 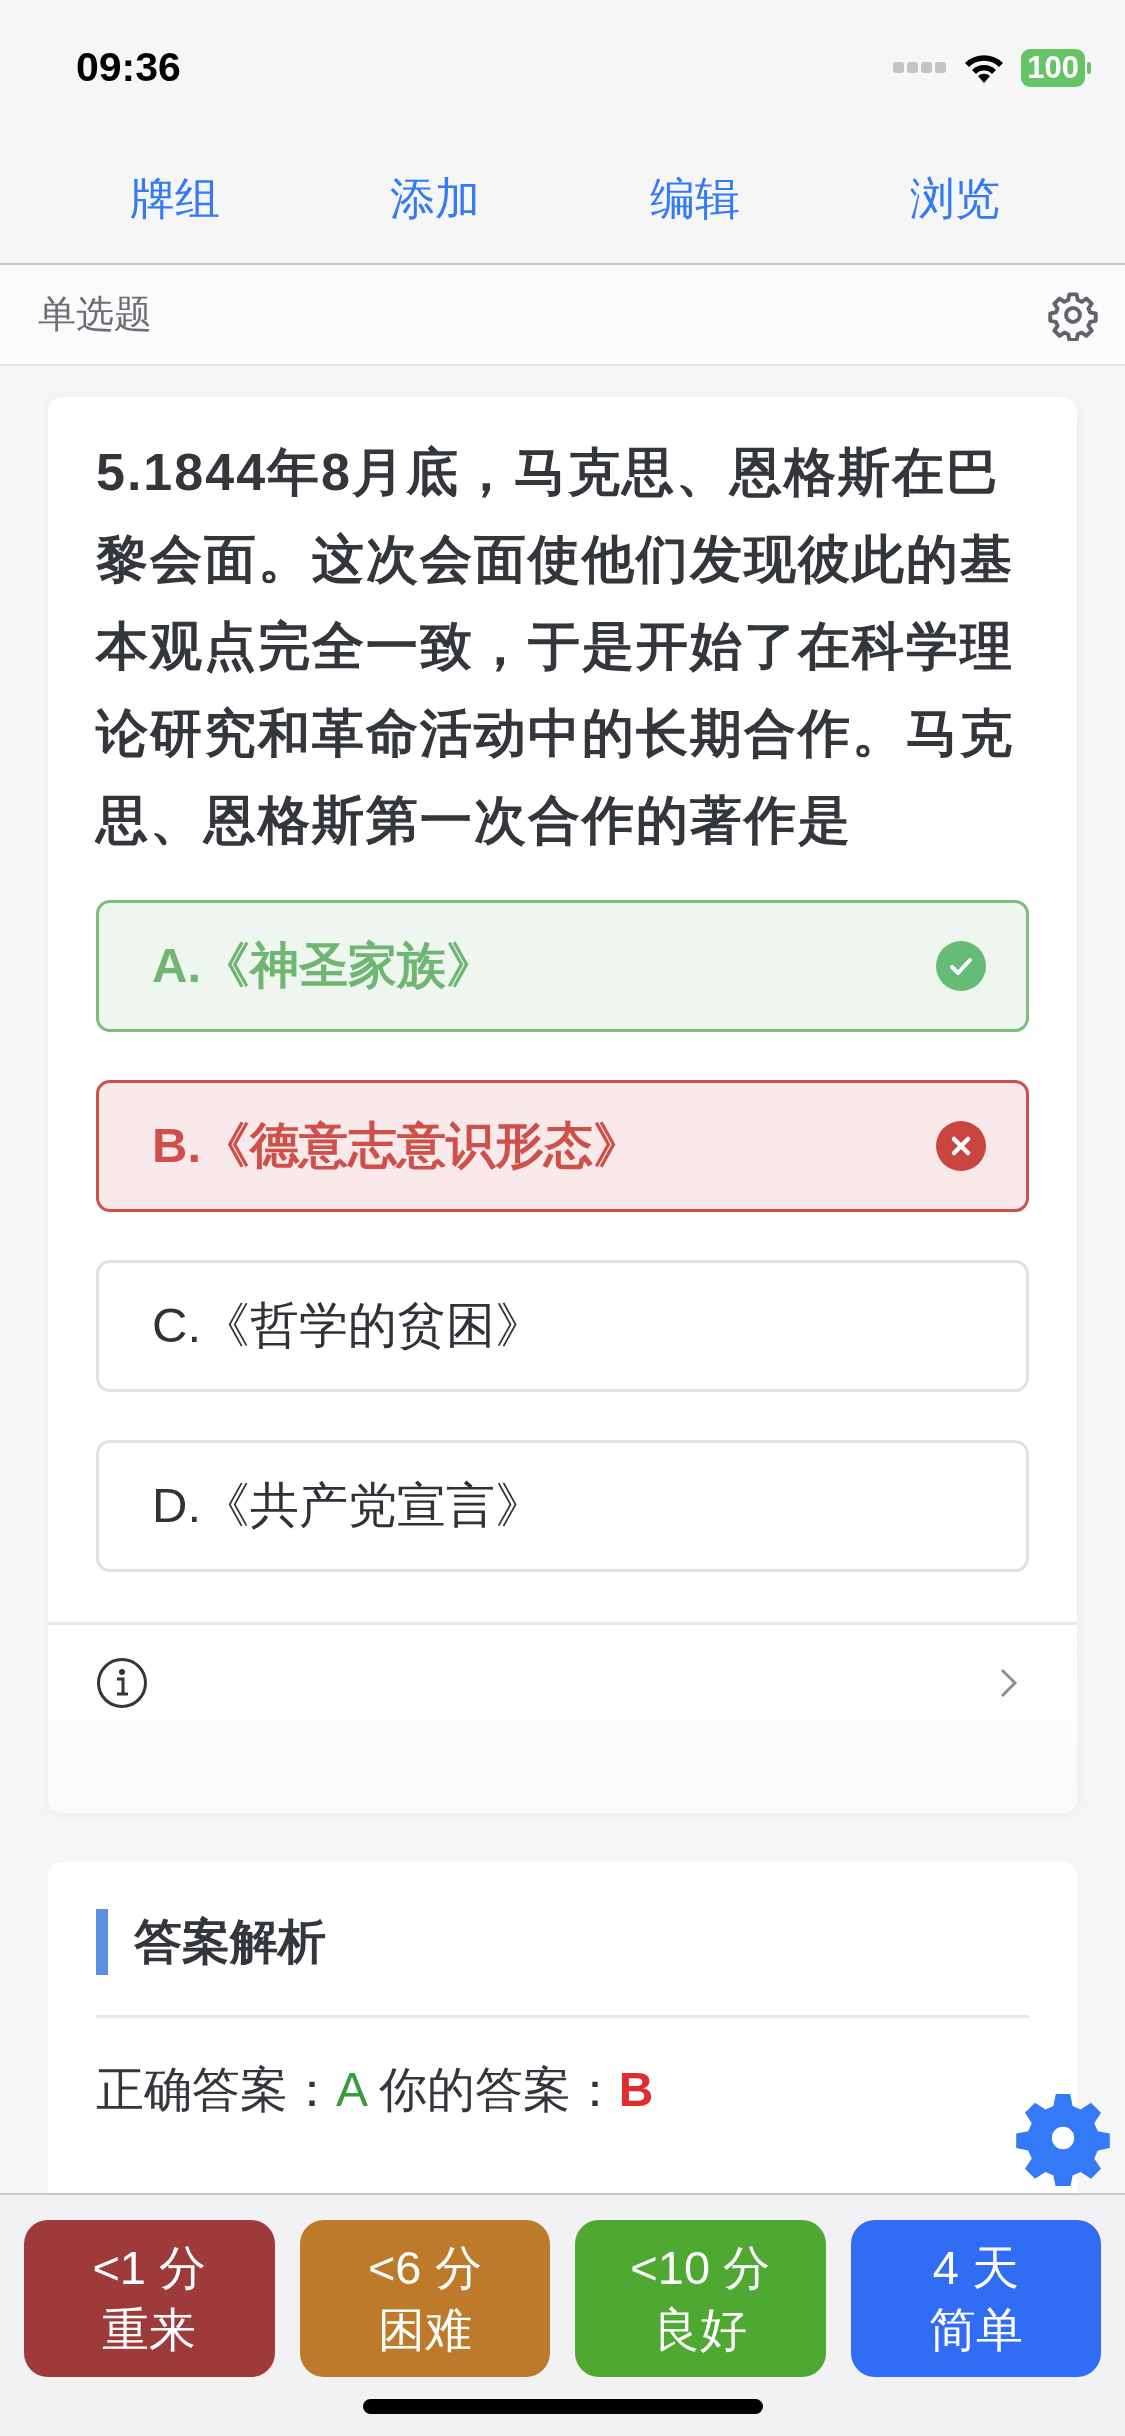 What do you see at coordinates (961, 966) in the screenshot?
I see `check-icon` at bounding box center [961, 966].